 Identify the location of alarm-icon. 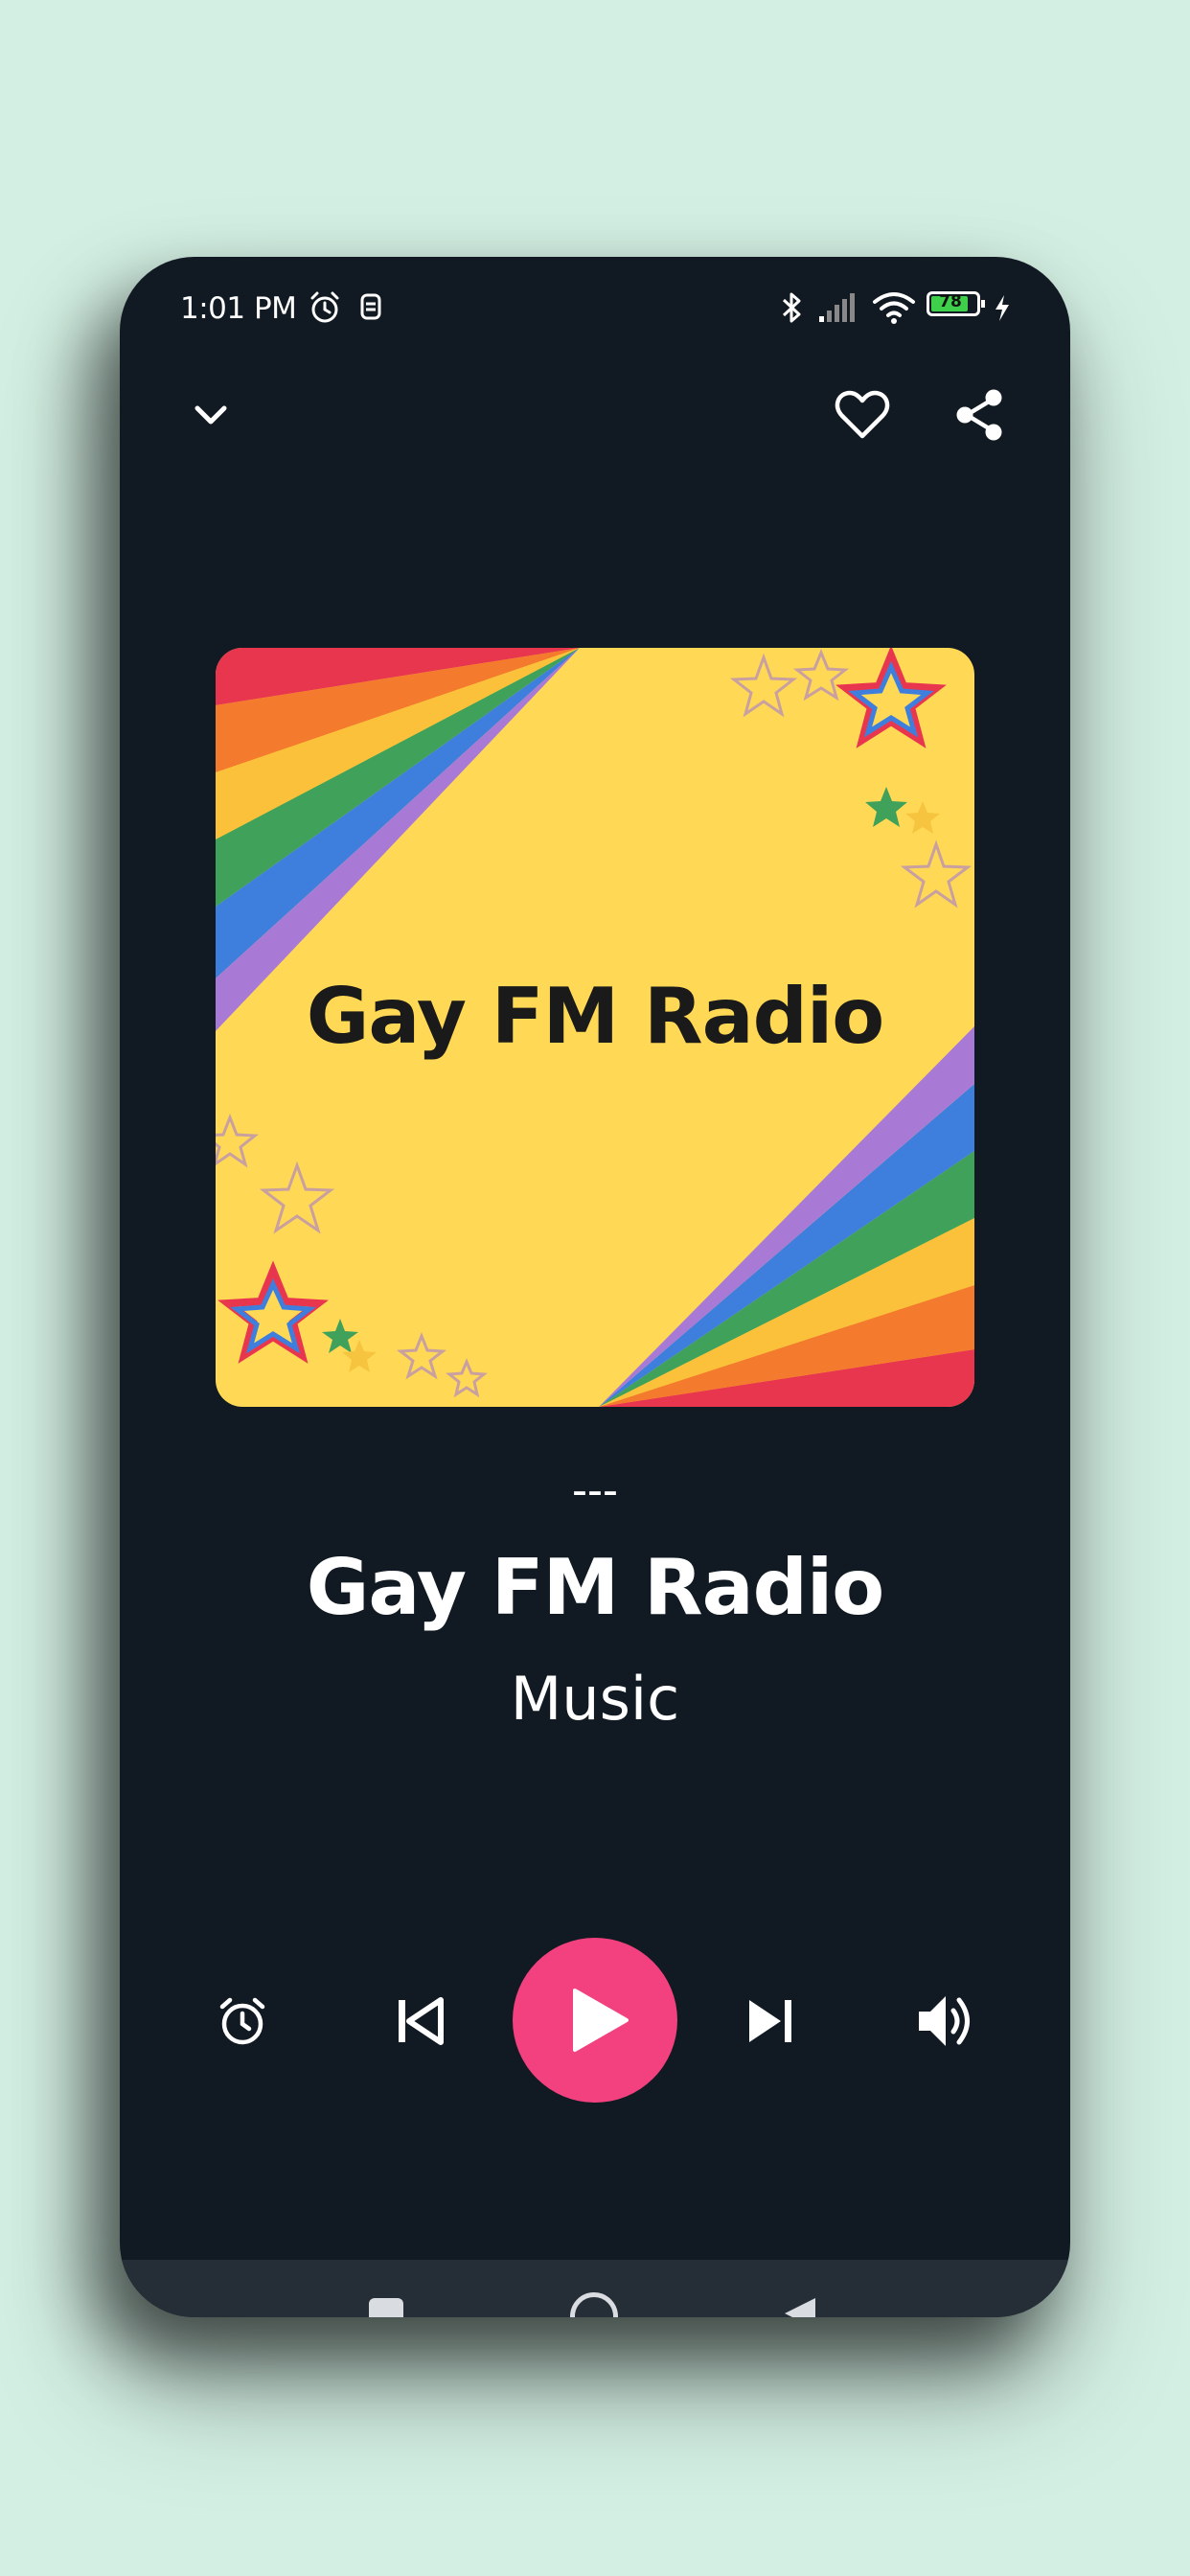
(325, 307).